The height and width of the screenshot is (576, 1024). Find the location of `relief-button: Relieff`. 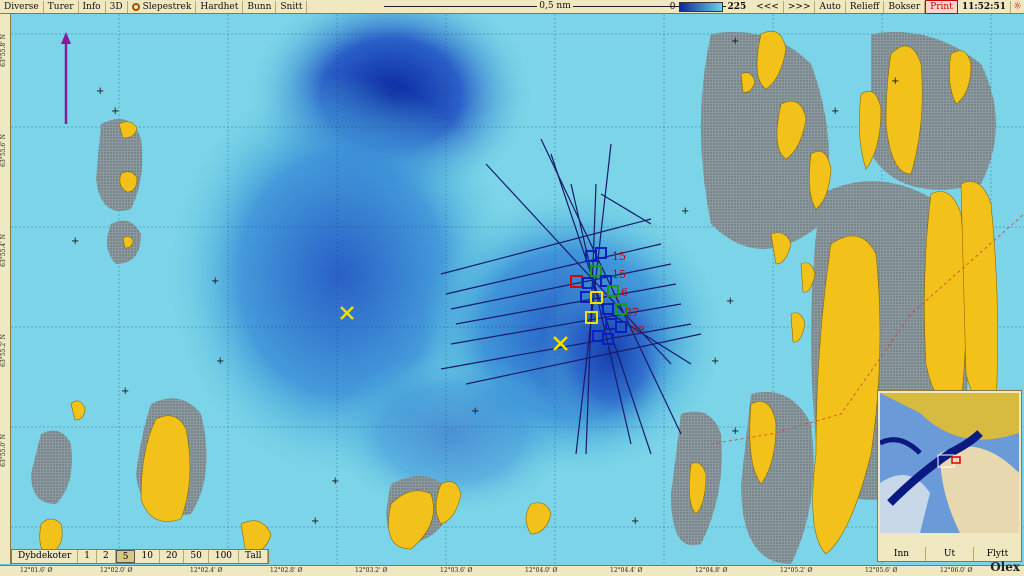

relief-button: Relieff is located at coordinates (865, 6).